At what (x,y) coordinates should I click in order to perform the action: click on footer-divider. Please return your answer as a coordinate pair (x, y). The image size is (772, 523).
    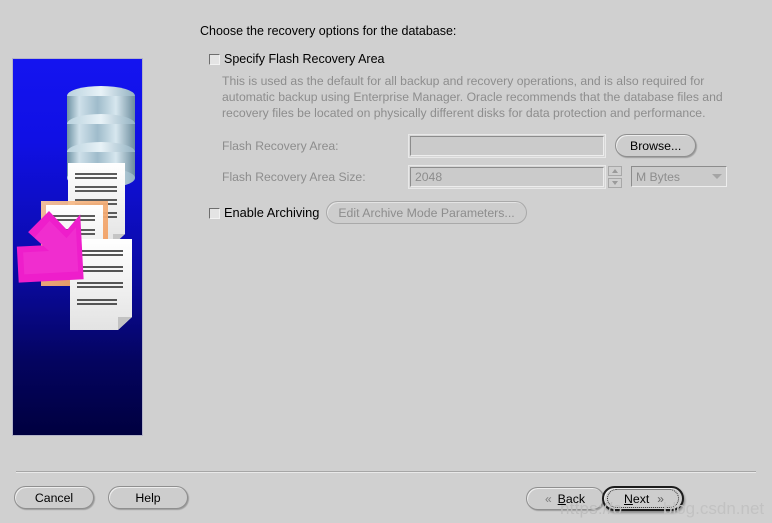
    Looking at the image, I should click on (386, 472).